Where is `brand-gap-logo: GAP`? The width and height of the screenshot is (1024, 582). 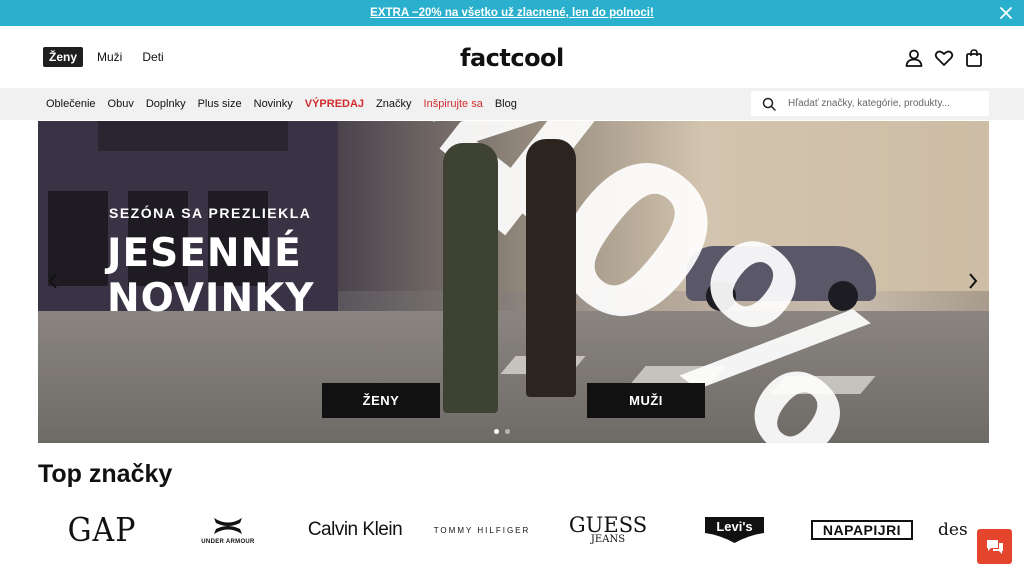 brand-gap-logo: GAP is located at coordinates (102, 530).